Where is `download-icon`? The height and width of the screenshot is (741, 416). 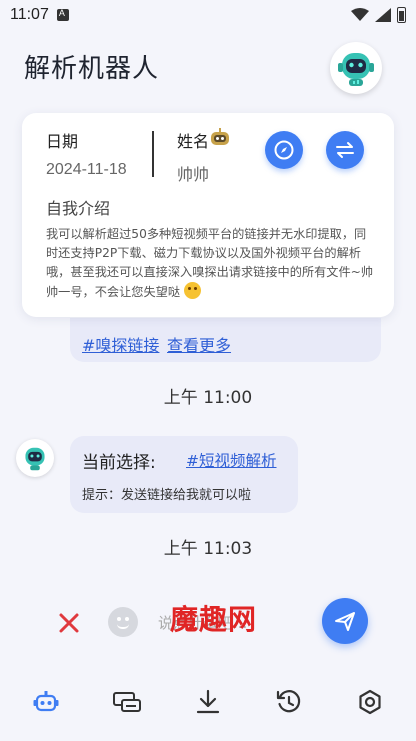 download-icon is located at coordinates (208, 701).